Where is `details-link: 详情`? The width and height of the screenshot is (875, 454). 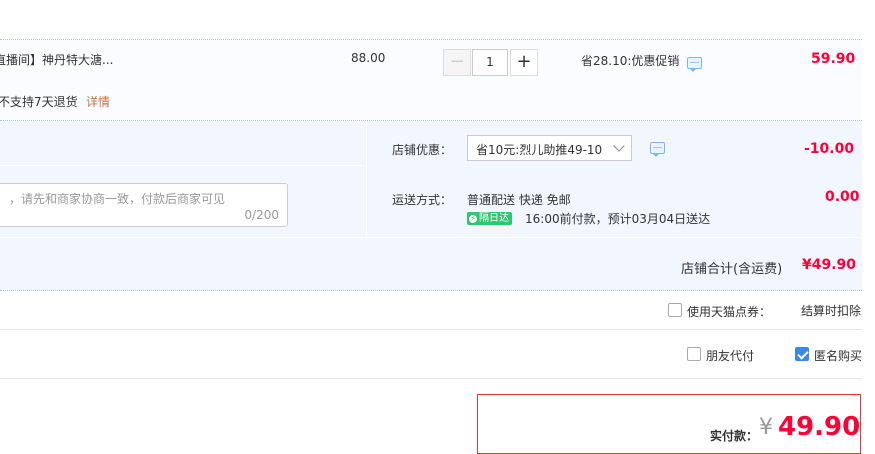 details-link: 详情 is located at coordinates (98, 101).